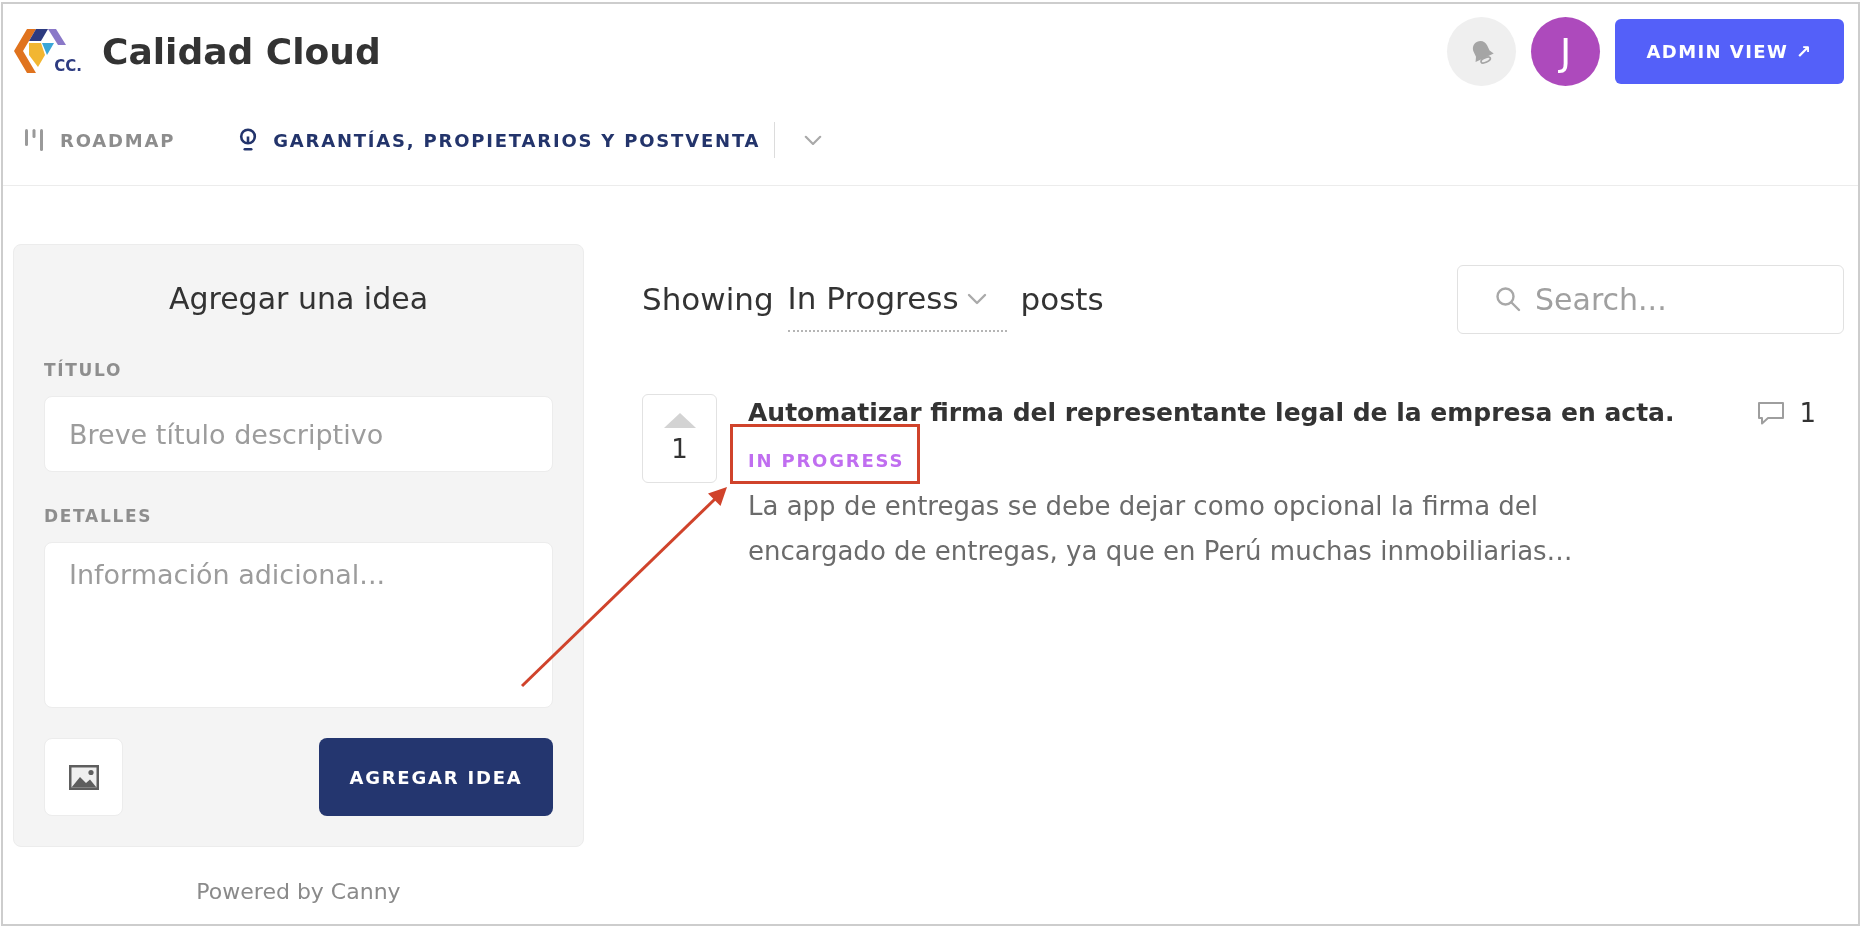 The height and width of the screenshot is (927, 1862). What do you see at coordinates (436, 777) in the screenshot?
I see `submit-idea-button: AGREGAR IDEA` at bounding box center [436, 777].